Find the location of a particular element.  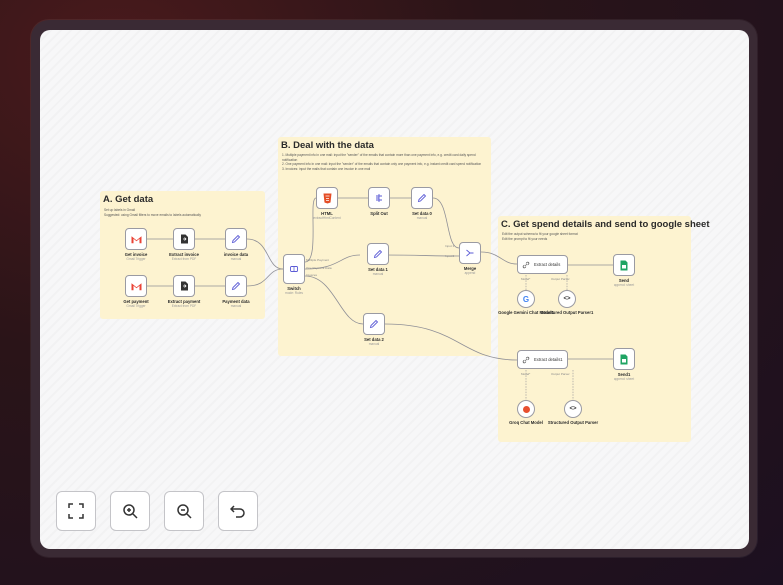

get-payment-node is located at coordinates (136, 286).